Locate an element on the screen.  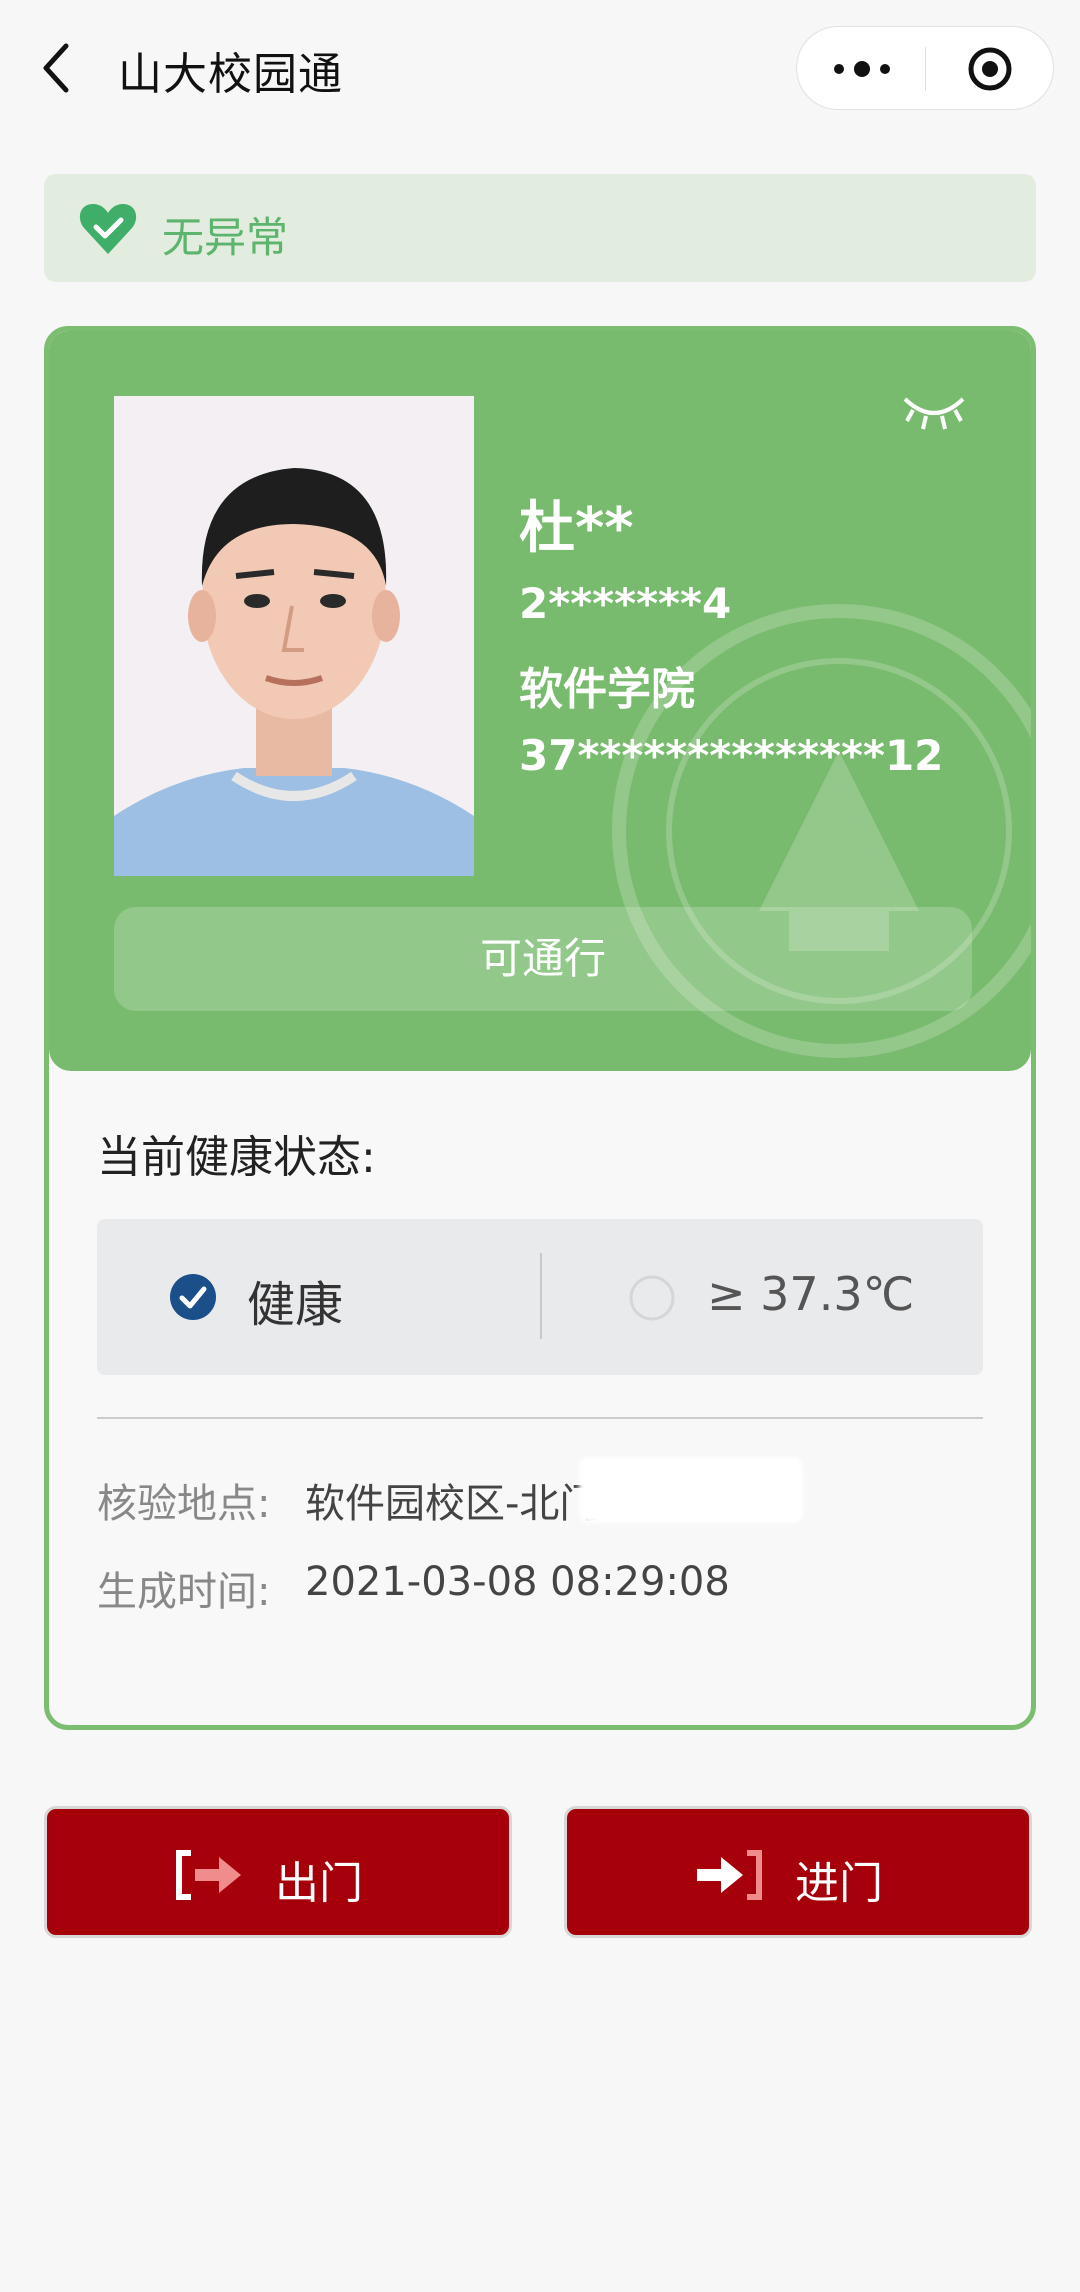
target-icon is located at coordinates (990, 69).